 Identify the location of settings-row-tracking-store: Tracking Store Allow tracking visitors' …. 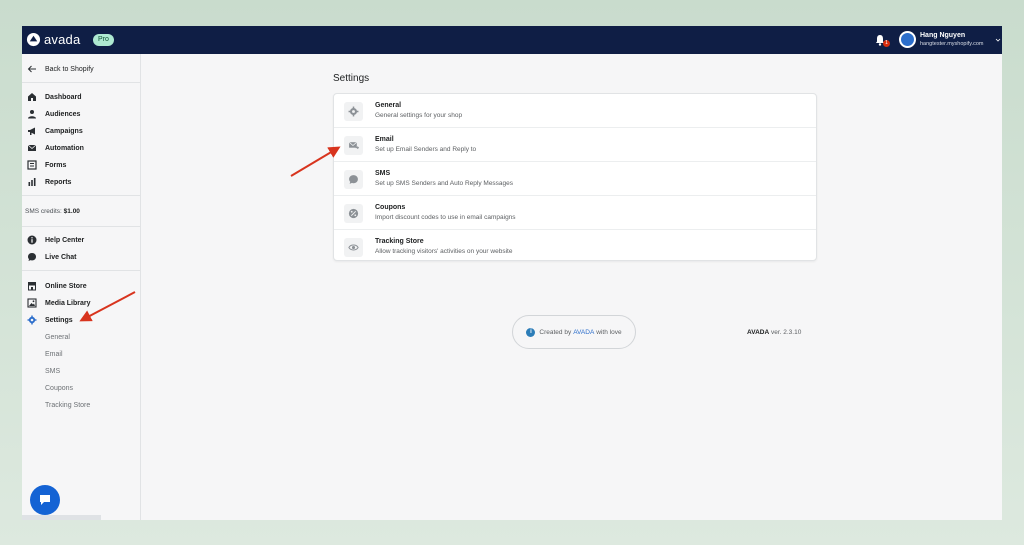
(575, 245).